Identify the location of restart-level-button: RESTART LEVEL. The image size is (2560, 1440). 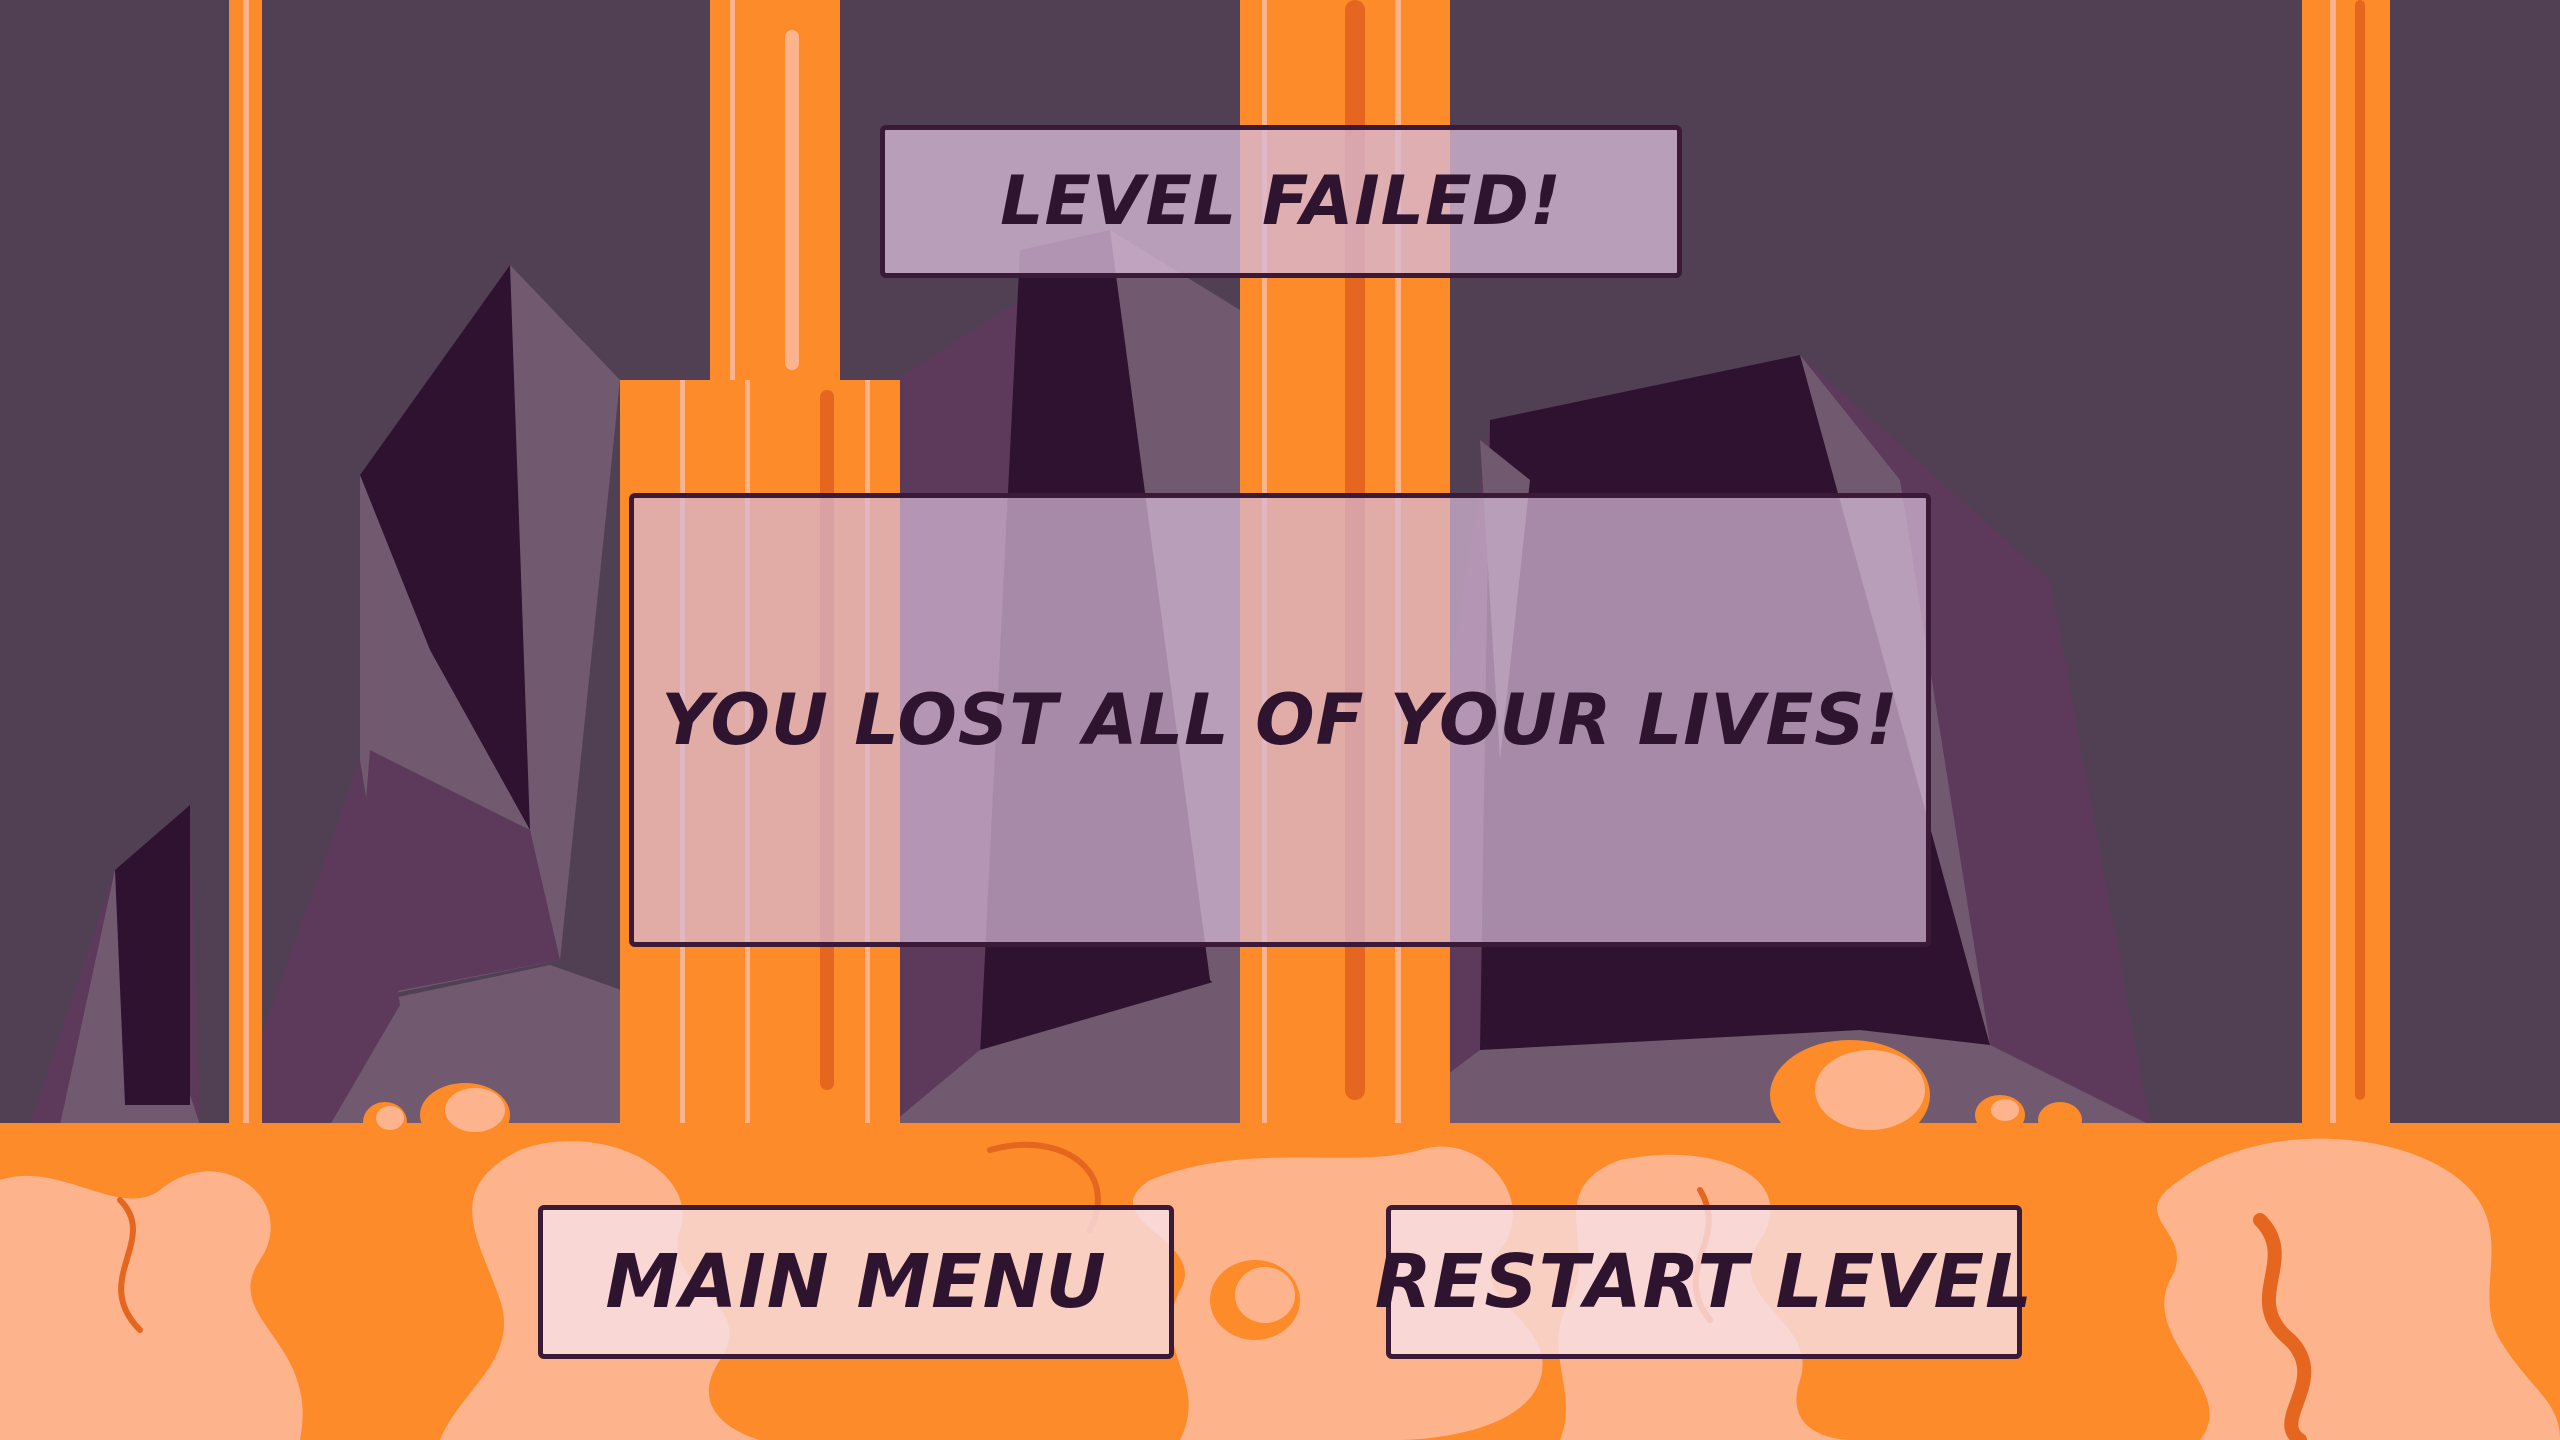
(1703, 1282).